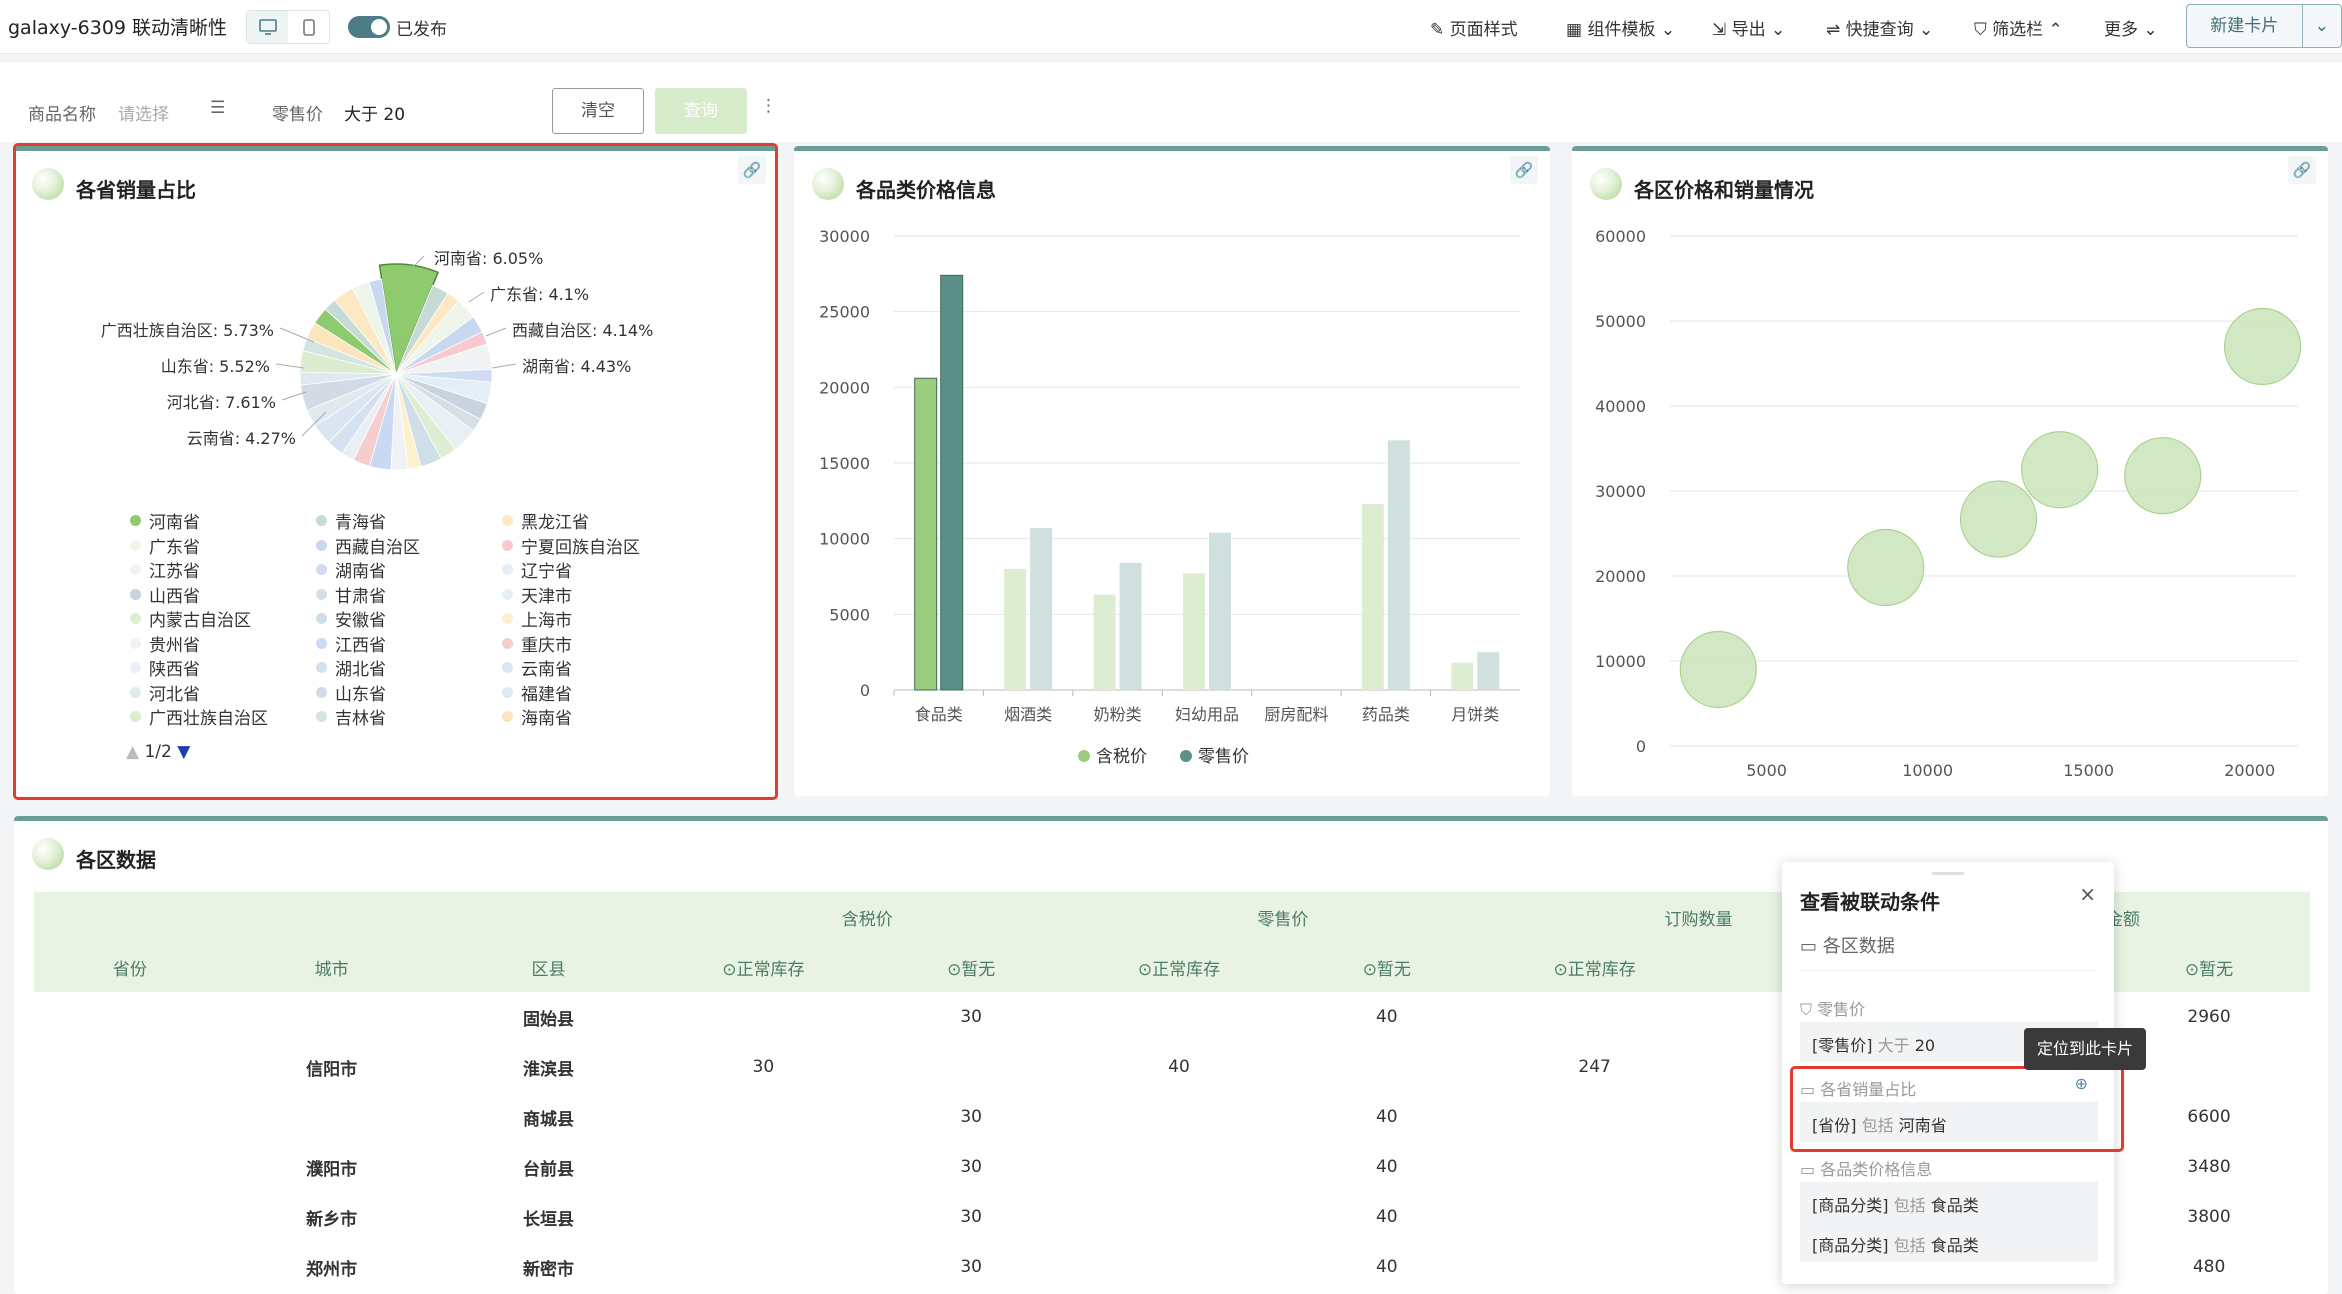  I want to click on clear-button: 清空, so click(598, 111).